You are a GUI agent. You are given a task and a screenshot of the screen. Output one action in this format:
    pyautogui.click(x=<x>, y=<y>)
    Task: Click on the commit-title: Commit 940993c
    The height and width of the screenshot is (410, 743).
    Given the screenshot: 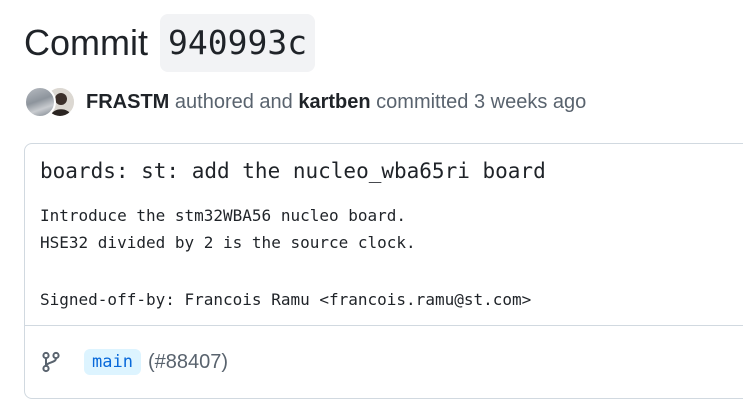 What is the action you would take?
    pyautogui.click(x=170, y=43)
    